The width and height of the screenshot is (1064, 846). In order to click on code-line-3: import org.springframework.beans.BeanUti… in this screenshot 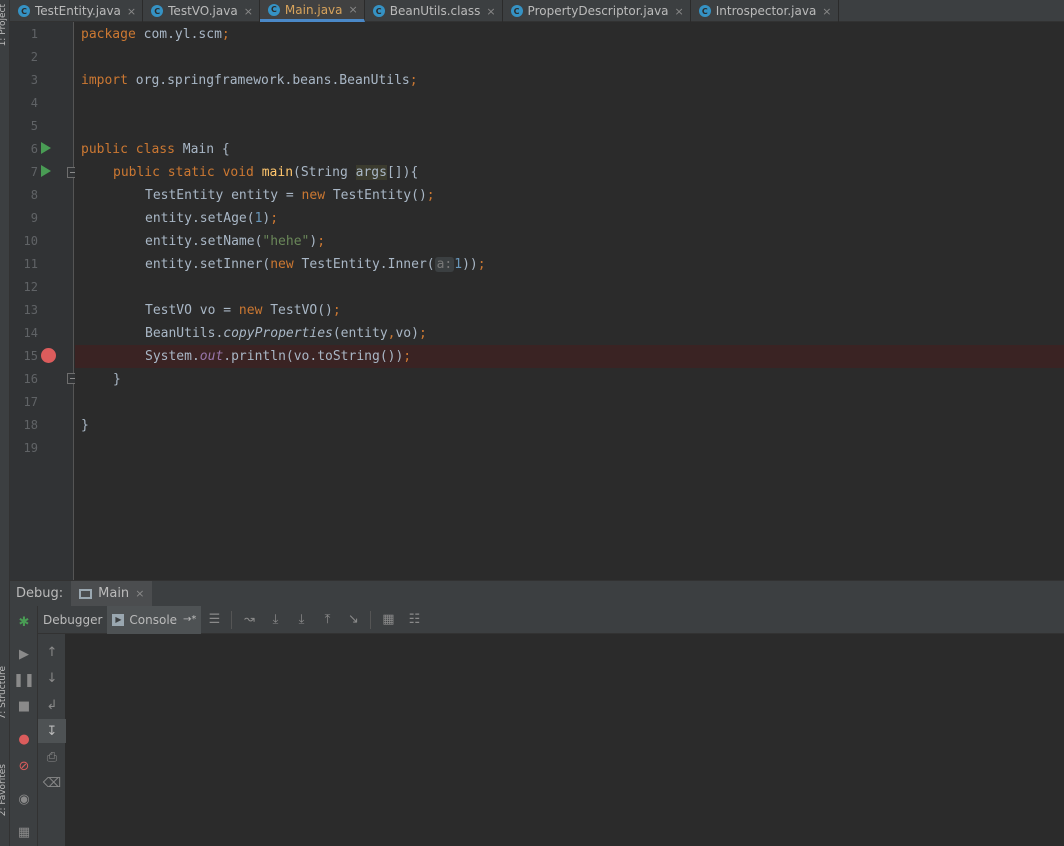, I will do `click(249, 80)`.